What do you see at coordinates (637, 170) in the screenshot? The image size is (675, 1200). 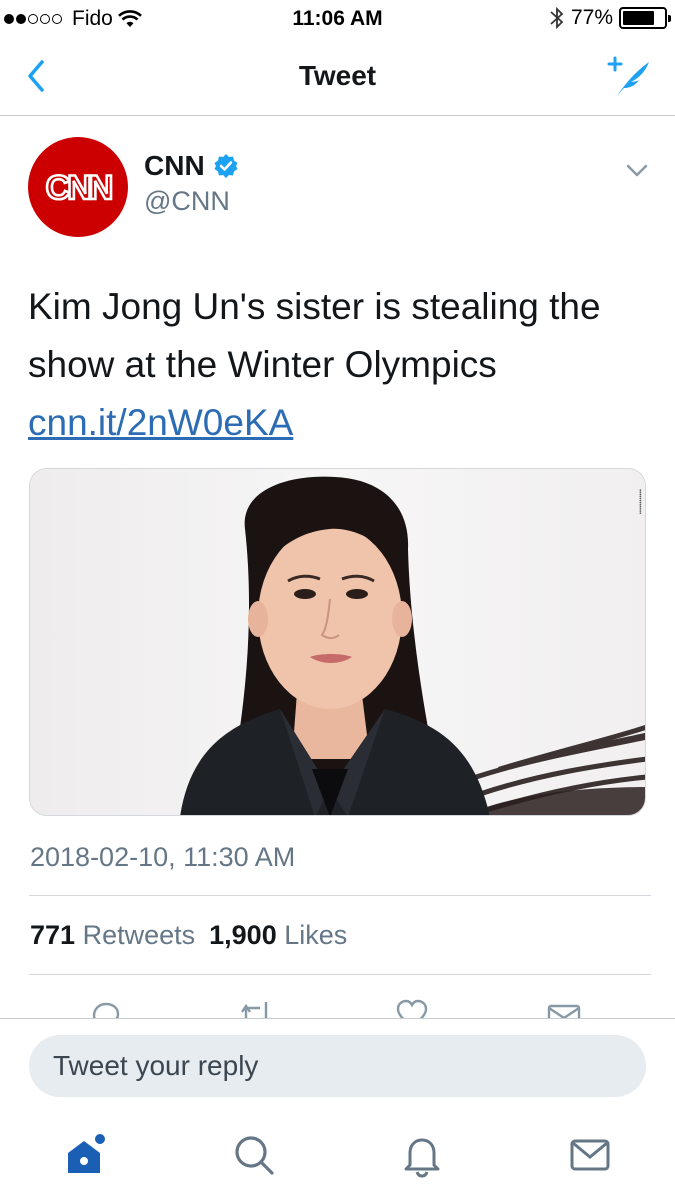 I see `chevron-down-icon` at bounding box center [637, 170].